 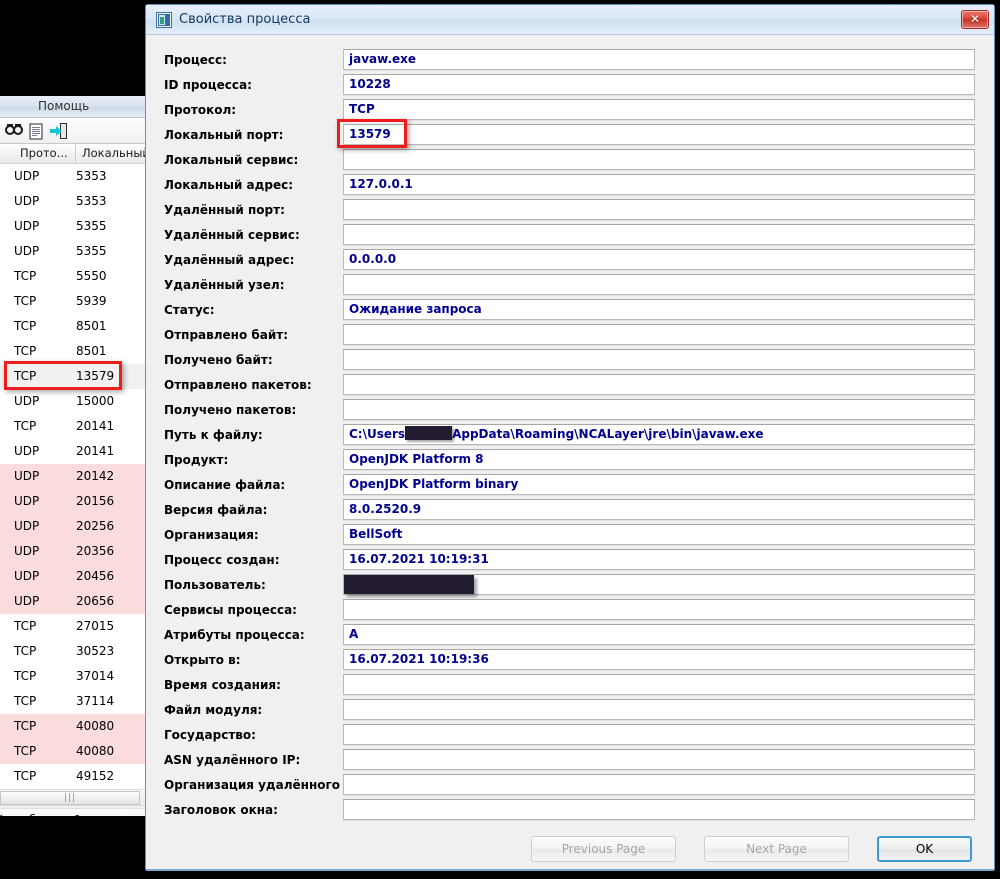 What do you see at coordinates (659, 484) in the screenshot?
I see `property-value: OpenJDK Platform binary` at bounding box center [659, 484].